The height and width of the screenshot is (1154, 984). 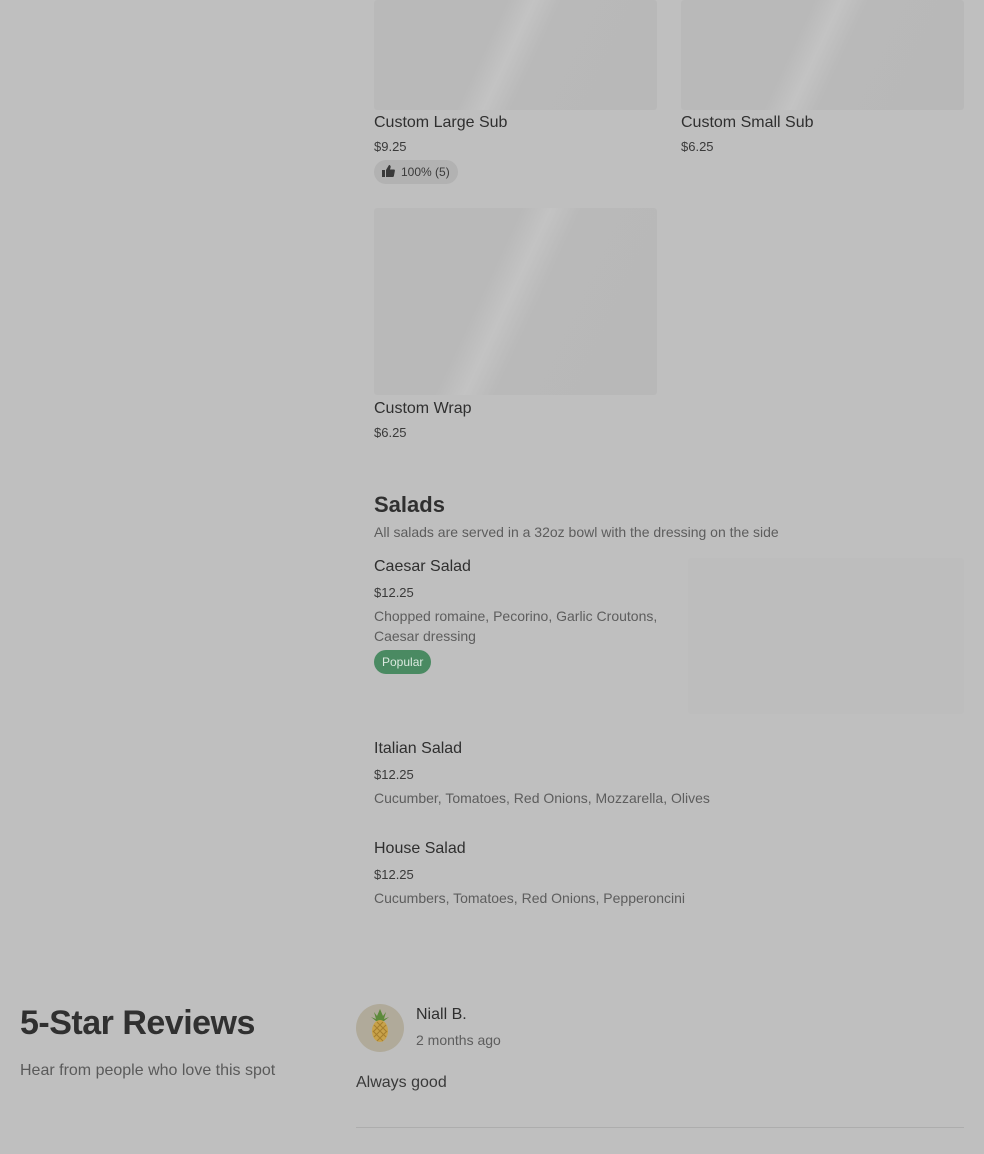 What do you see at coordinates (409, 504) in the screenshot?
I see `salads-section-title: Salads` at bounding box center [409, 504].